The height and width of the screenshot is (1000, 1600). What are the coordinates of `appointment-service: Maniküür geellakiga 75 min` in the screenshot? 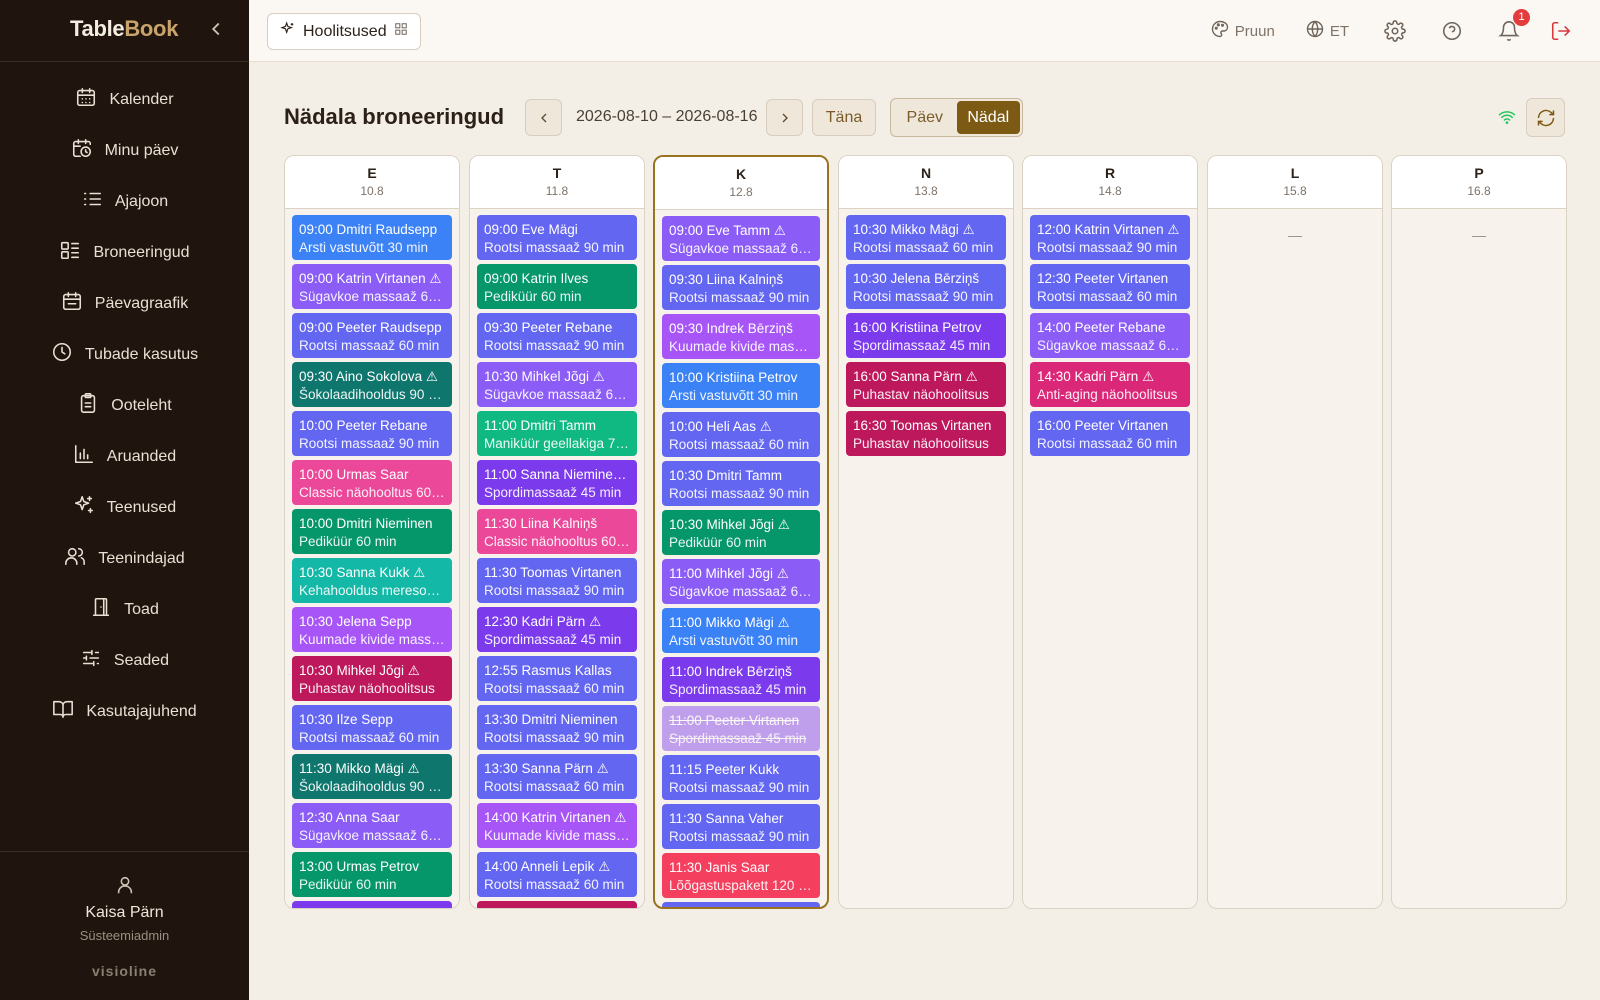 It's located at (557, 443).